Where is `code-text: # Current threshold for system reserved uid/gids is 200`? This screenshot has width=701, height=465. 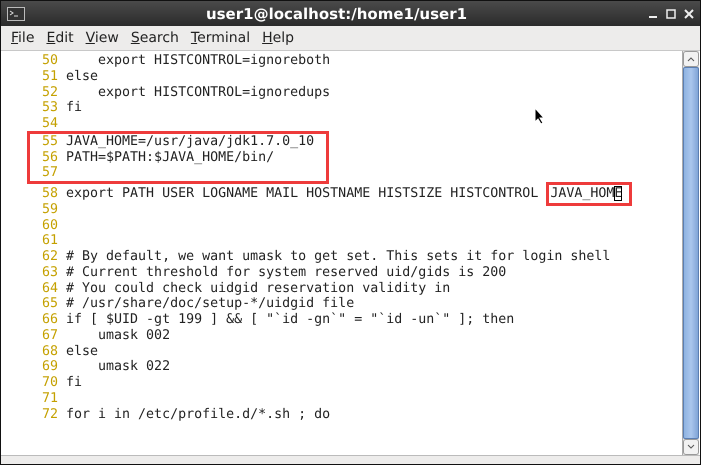 code-text: # Current threshold for system reserved uid/gids is 200 is located at coordinates (286, 272).